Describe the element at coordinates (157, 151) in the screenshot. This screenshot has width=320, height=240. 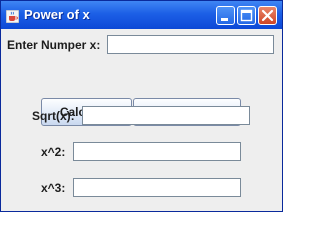
I see `square-output-field` at that location.